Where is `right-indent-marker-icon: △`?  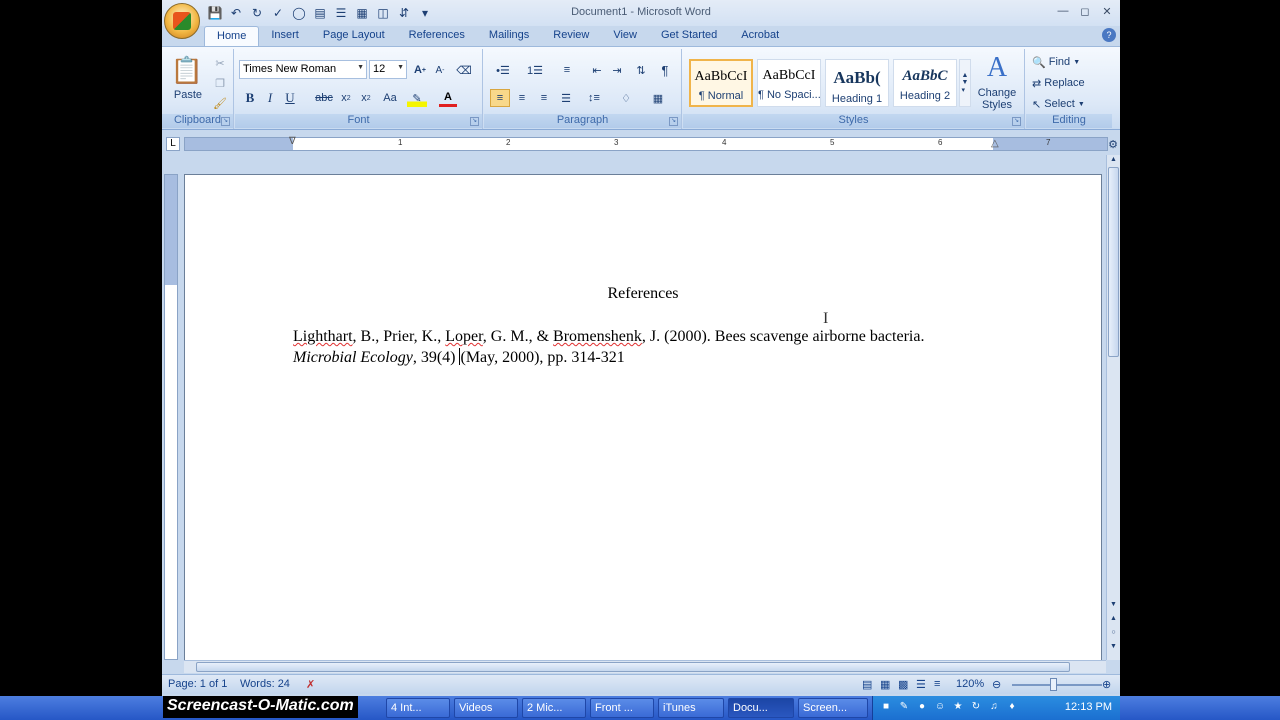
right-indent-marker-icon: △ is located at coordinates (995, 143).